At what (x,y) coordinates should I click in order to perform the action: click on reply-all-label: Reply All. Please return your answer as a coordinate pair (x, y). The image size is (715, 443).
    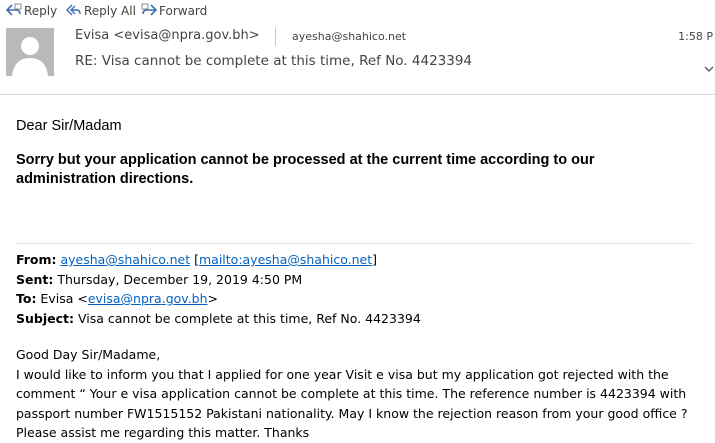
    Looking at the image, I should click on (110, 11).